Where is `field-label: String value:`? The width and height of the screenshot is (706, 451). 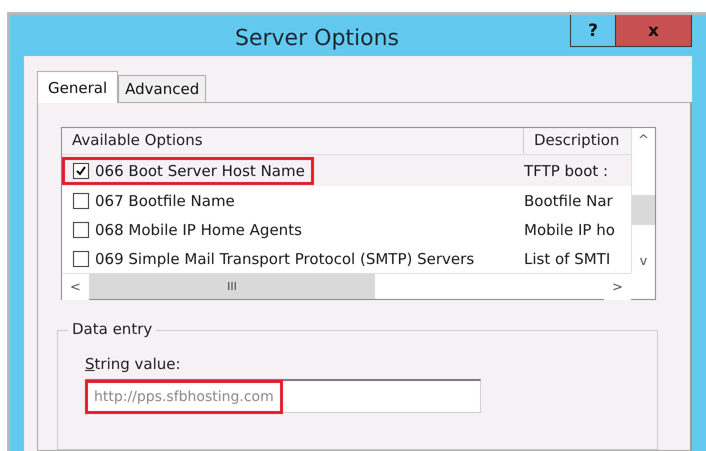 field-label: String value: is located at coordinates (133, 364).